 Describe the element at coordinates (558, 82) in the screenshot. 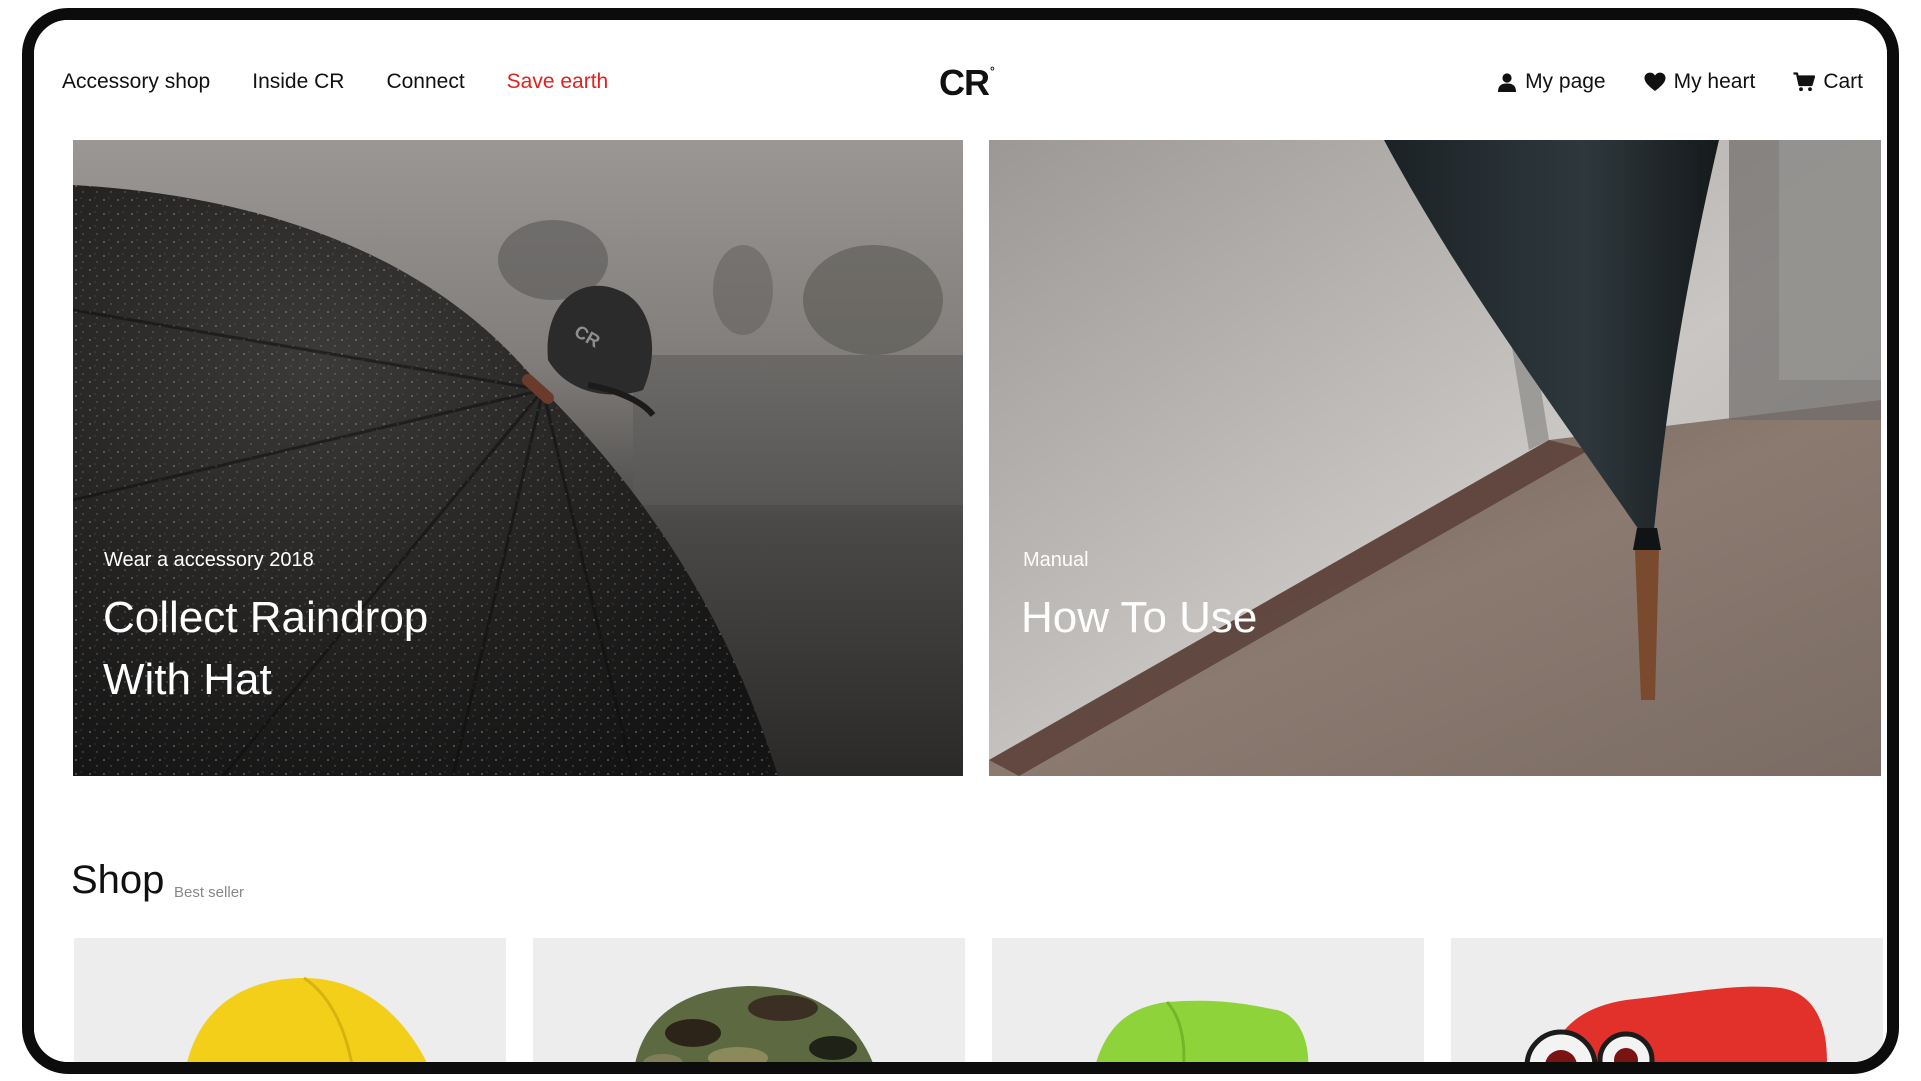

I see `nav-save-earth: Save earth` at that location.